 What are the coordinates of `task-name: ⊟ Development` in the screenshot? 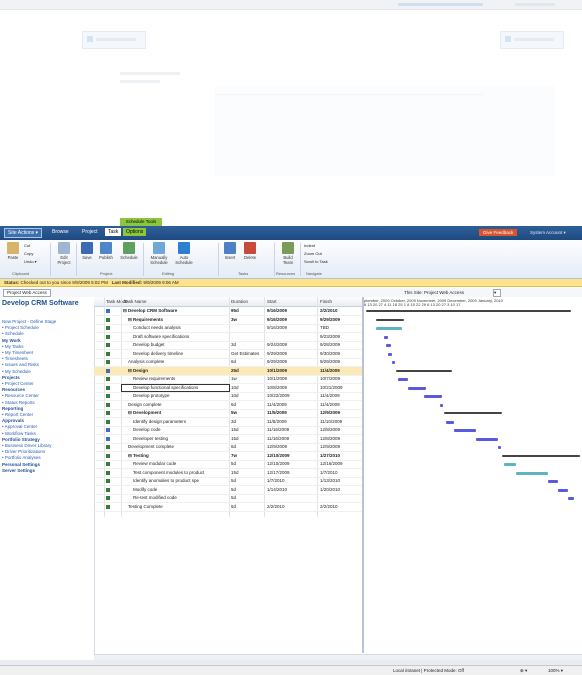 It's located at (177, 413).